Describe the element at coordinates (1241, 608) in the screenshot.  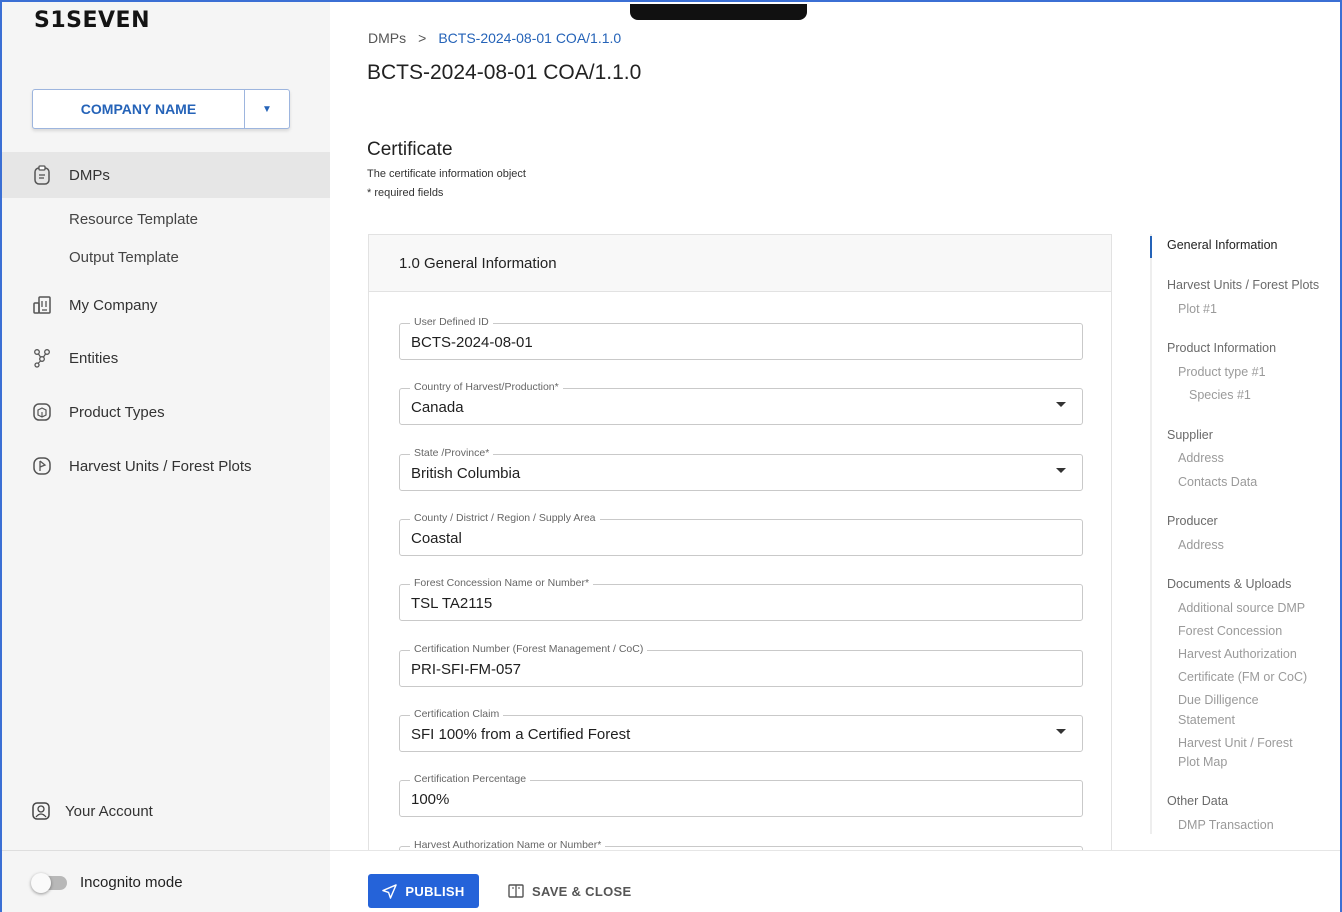
I see `toc-item-additional-source-dmp: Additional source DMP` at that location.